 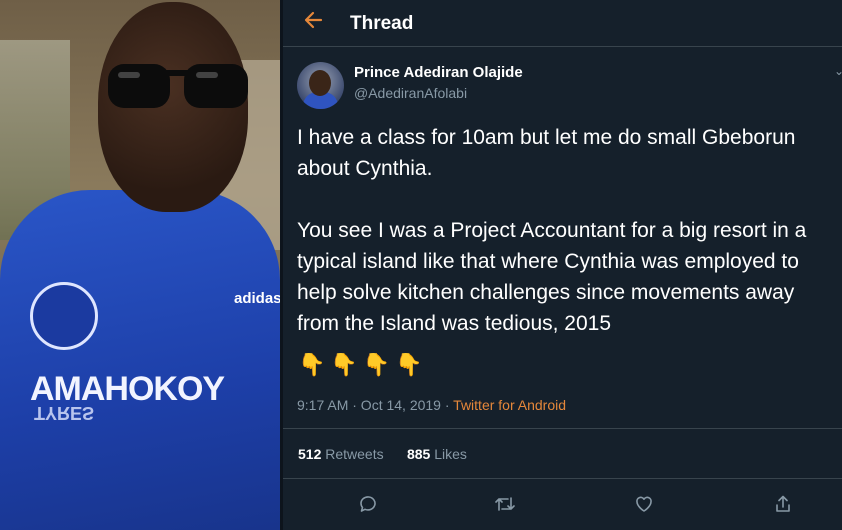 I want to click on tweet-actions, so click(x=562, y=503).